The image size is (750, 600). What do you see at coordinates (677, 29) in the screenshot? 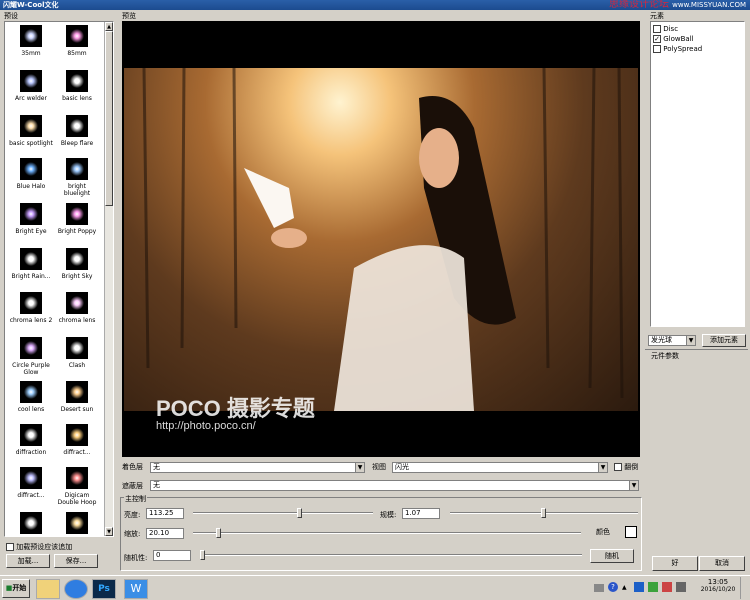
I see `element-item: Disc` at bounding box center [677, 29].